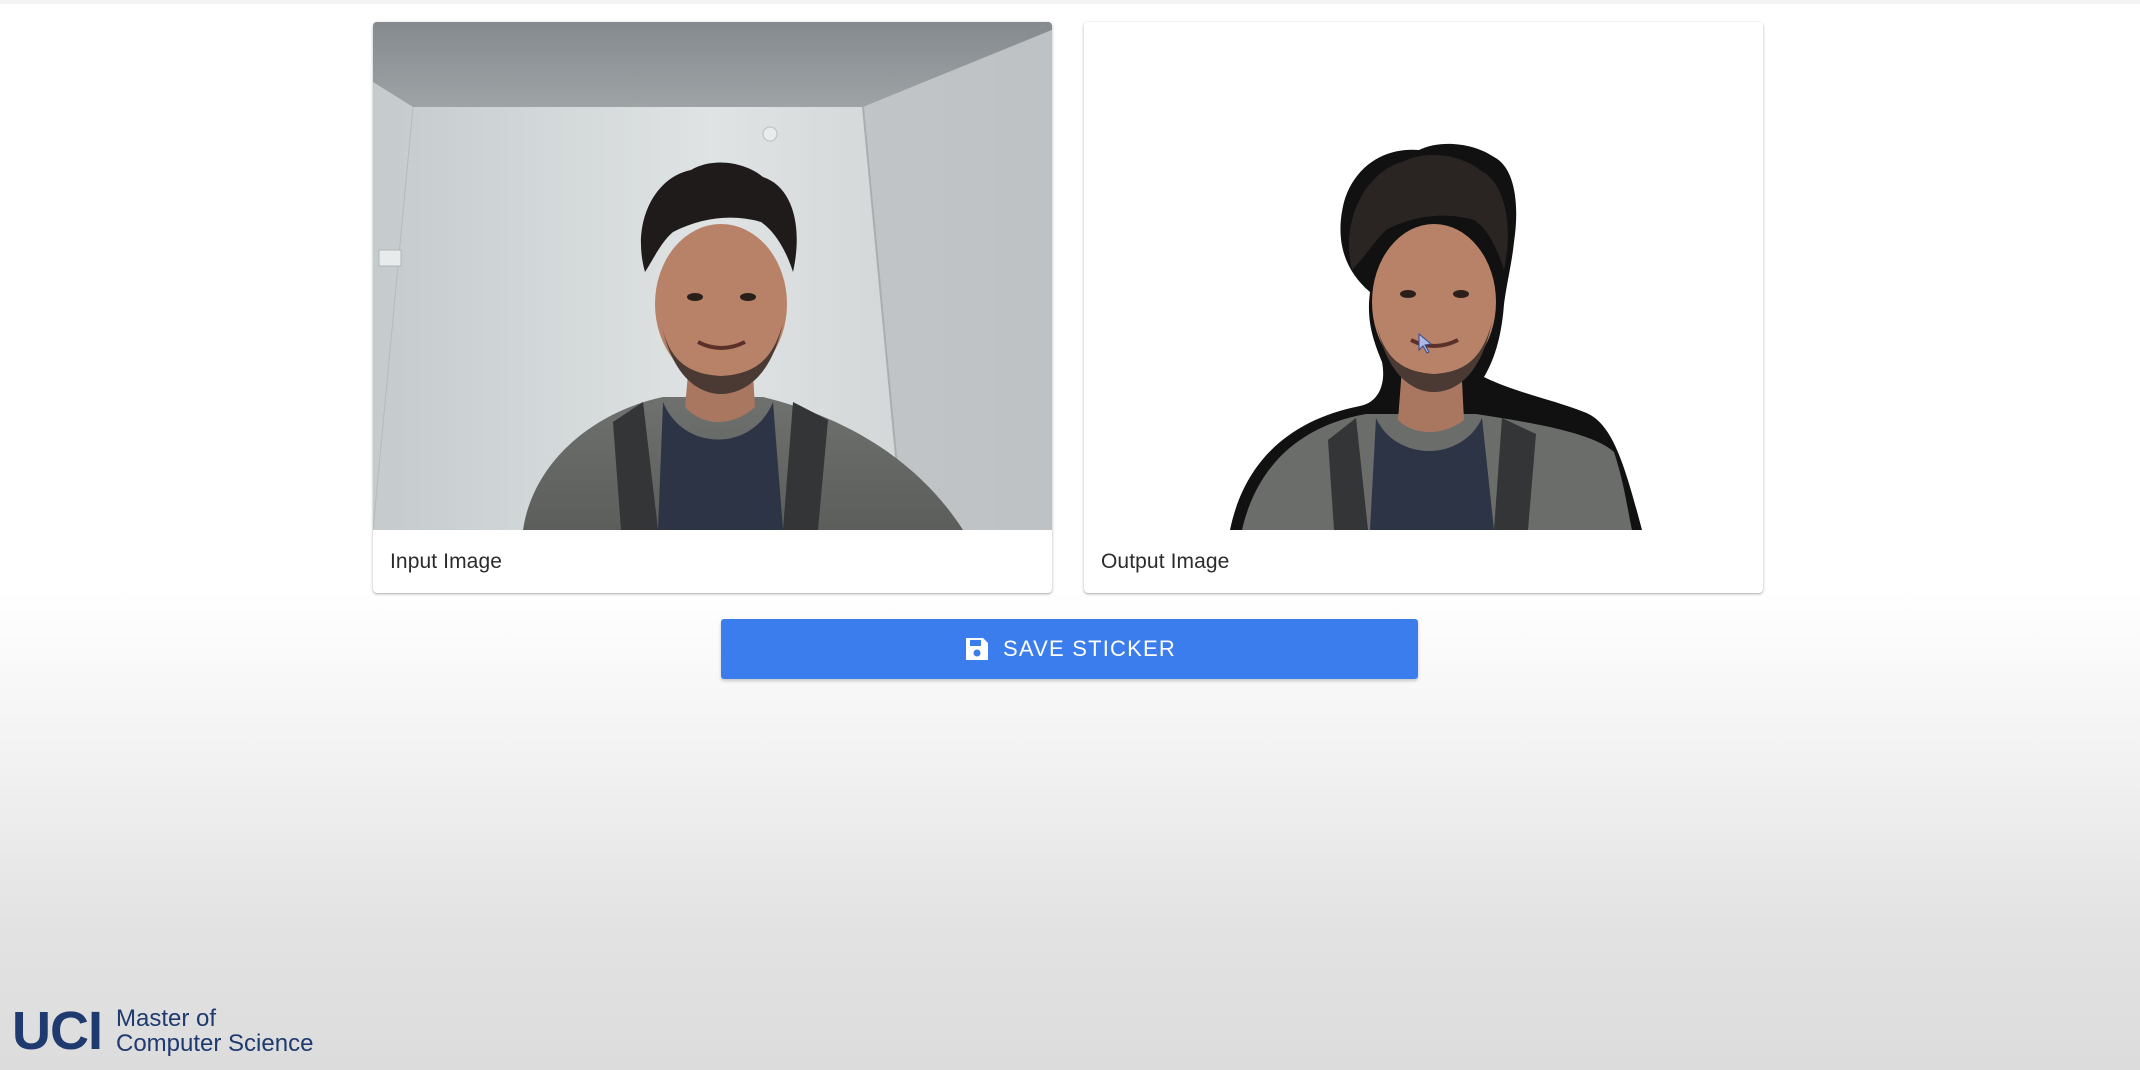 This screenshot has height=1070, width=2140. Describe the element at coordinates (446, 561) in the screenshot. I see `input-image-caption: Input Image` at that location.